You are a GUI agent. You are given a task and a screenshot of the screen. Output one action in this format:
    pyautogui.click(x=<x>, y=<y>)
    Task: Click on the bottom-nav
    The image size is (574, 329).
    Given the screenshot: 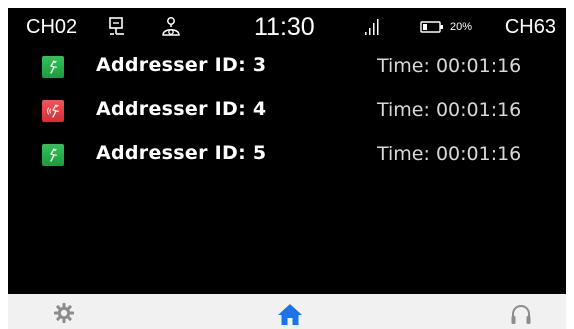 What is the action you would take?
    pyautogui.click(x=287, y=311)
    